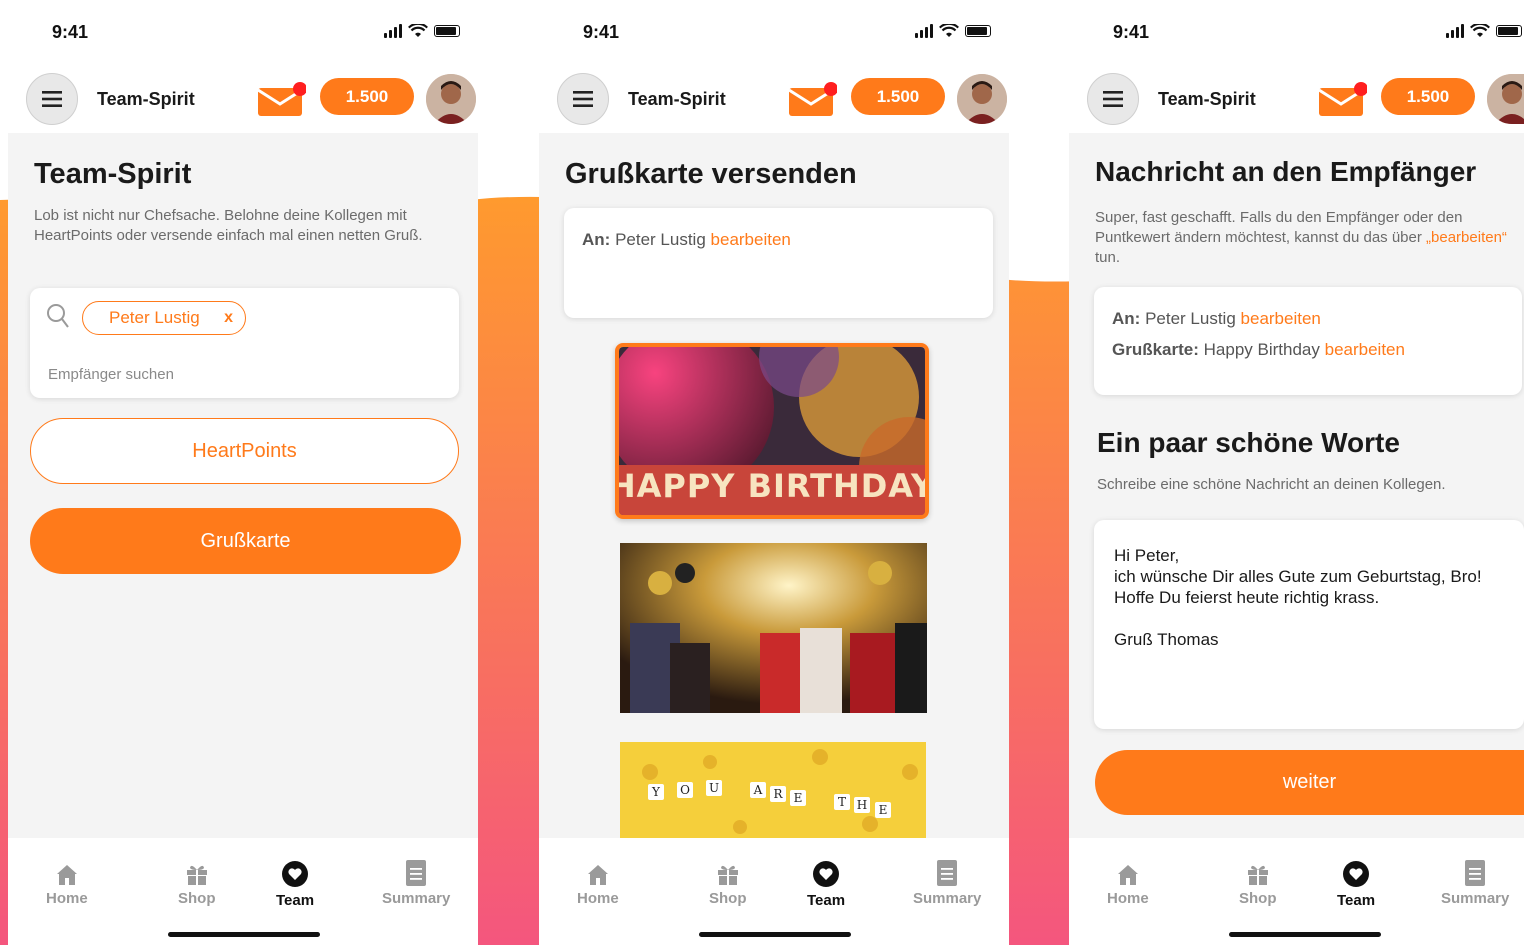  What do you see at coordinates (596, 239) in the screenshot?
I see `to-label: An:` at bounding box center [596, 239].